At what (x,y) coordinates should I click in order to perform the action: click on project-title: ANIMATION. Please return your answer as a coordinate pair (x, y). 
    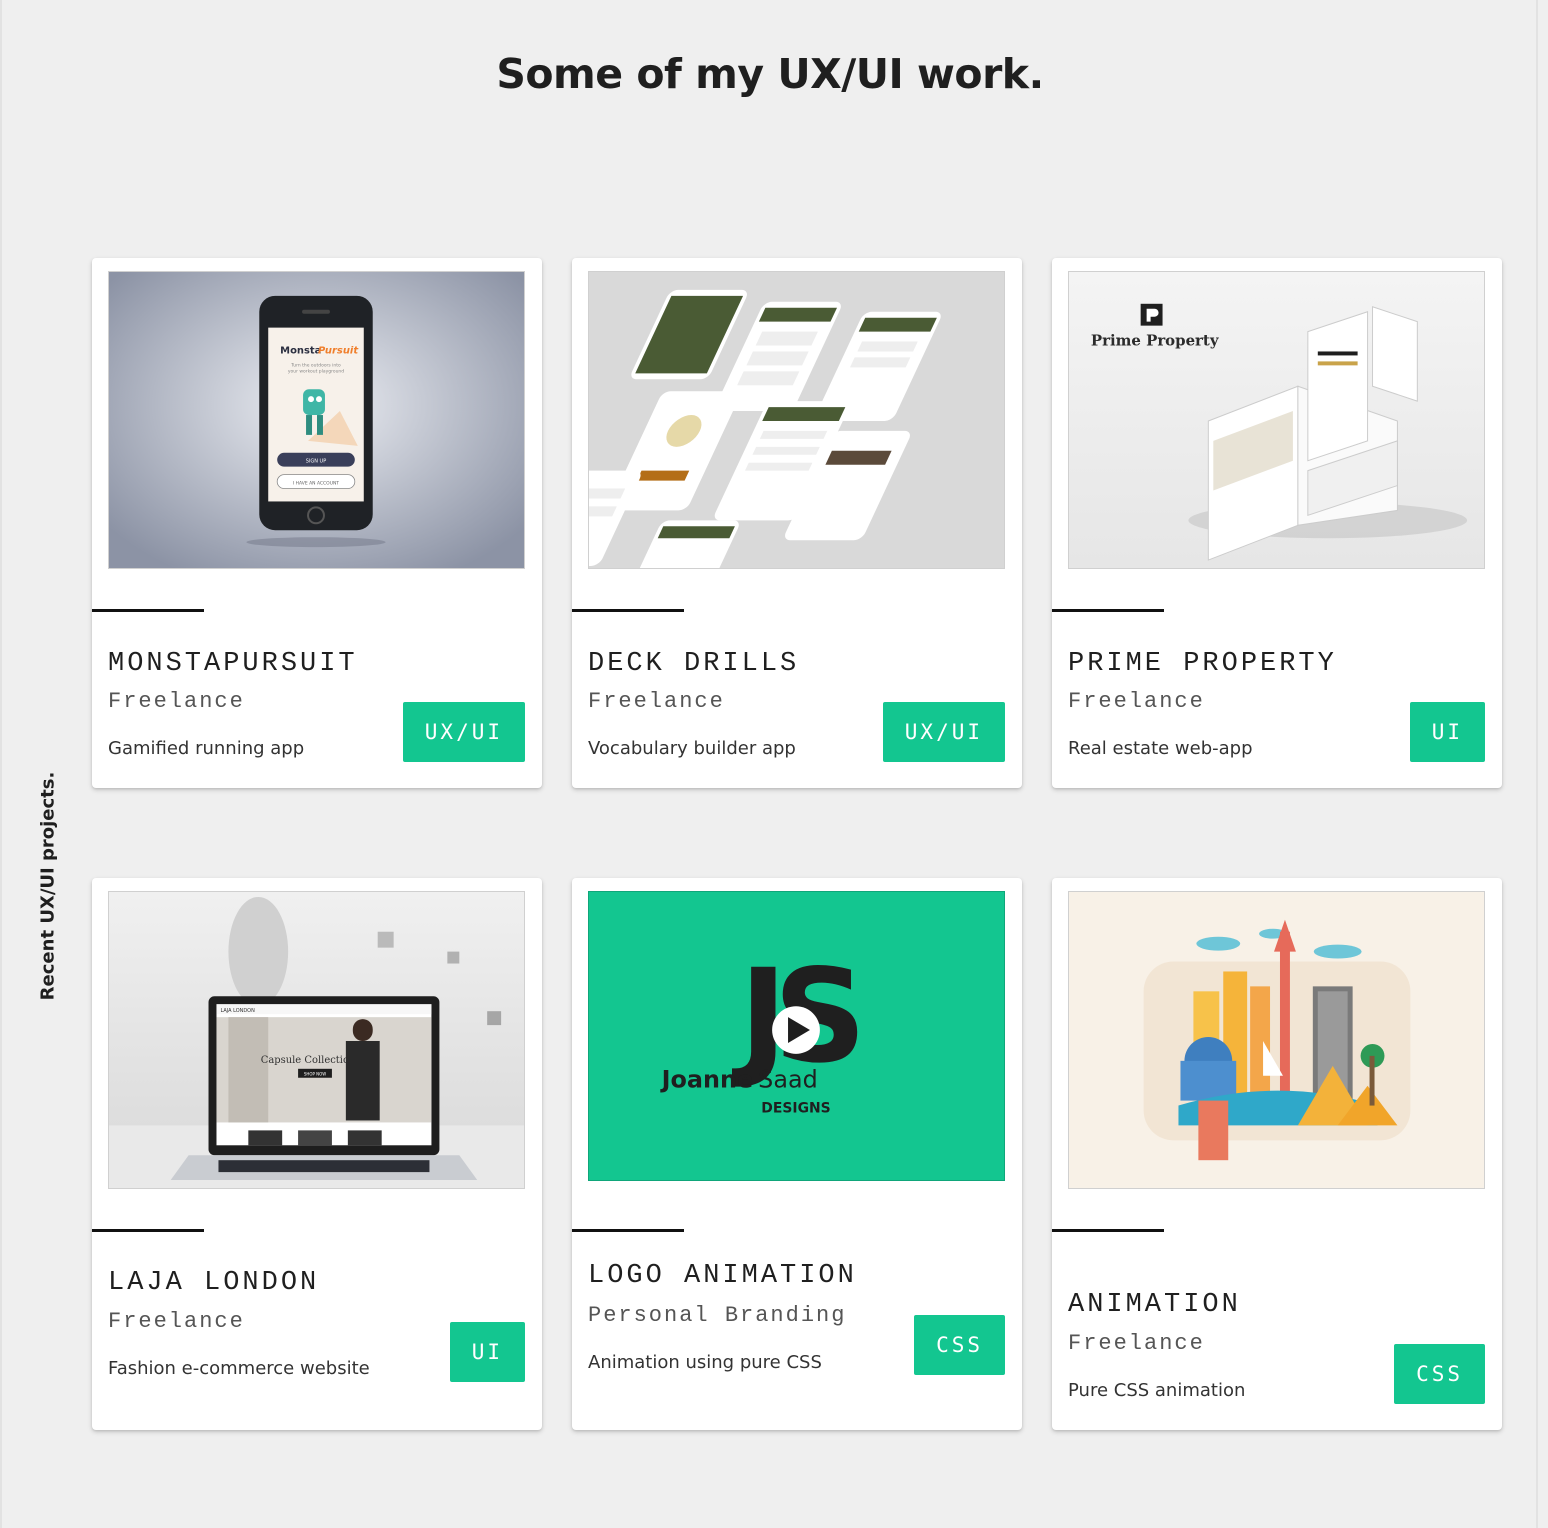
    Looking at the image, I should click on (1154, 1305).